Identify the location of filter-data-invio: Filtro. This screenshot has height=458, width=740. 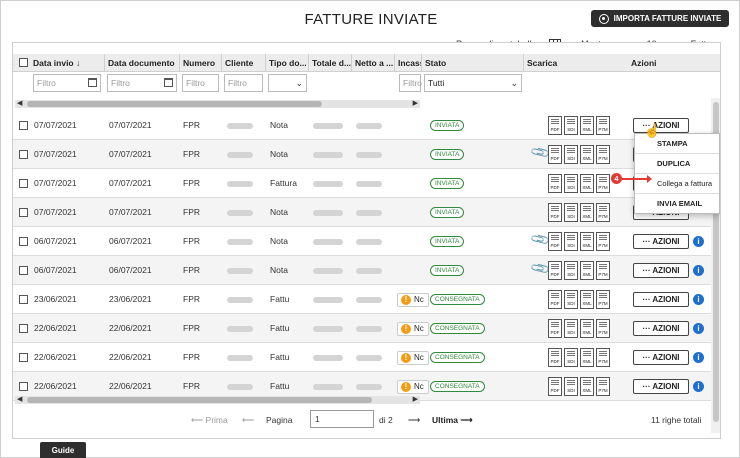
(67, 83).